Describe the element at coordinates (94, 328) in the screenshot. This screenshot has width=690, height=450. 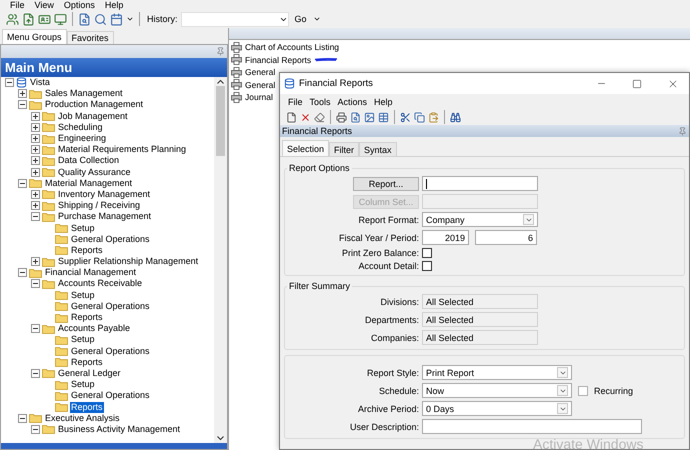
I see `tree-item: Accounts Payable` at that location.